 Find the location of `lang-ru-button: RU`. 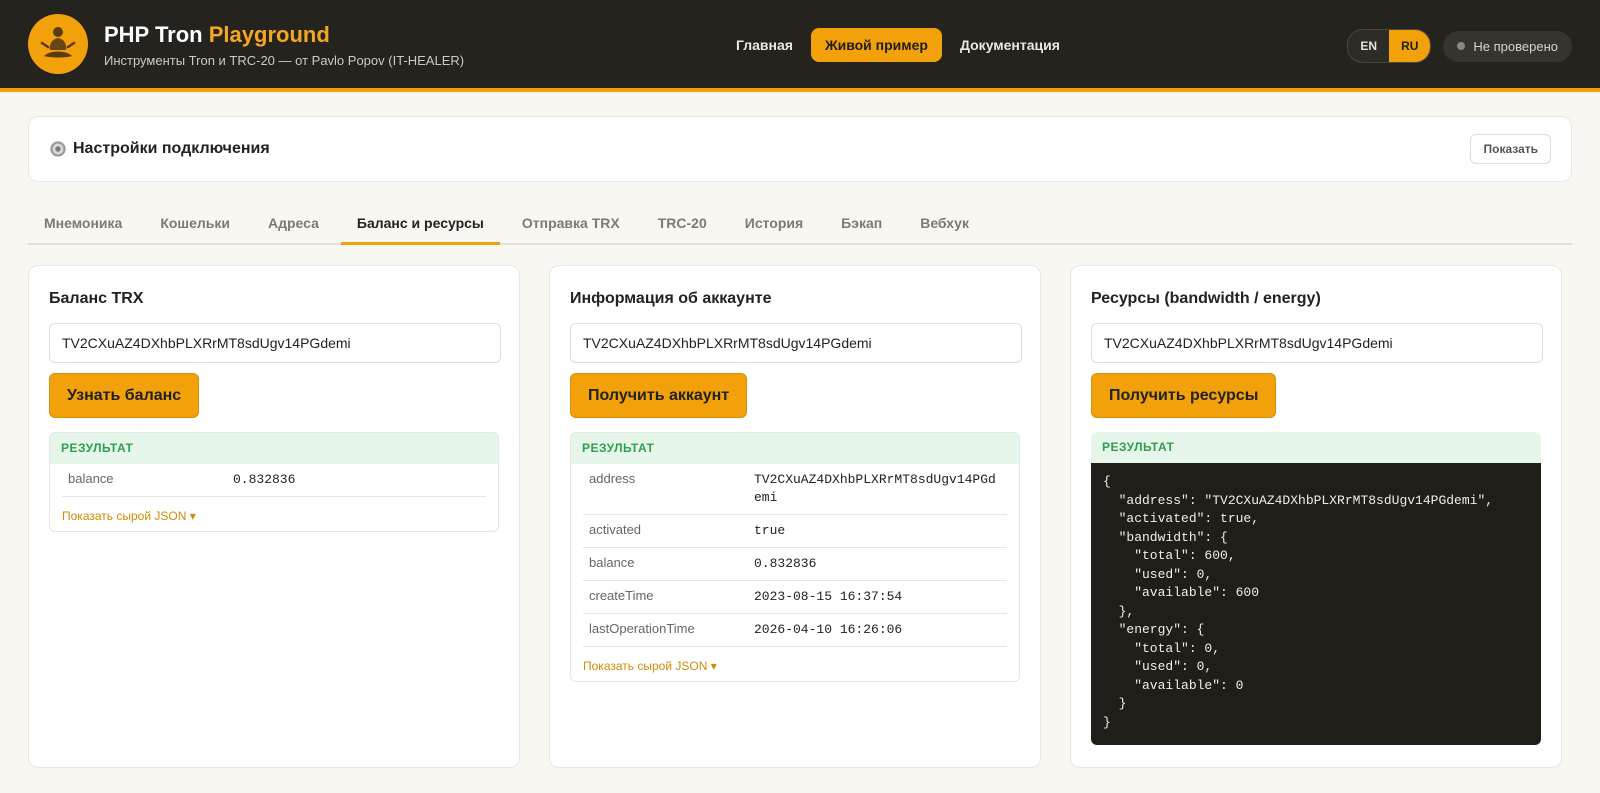

lang-ru-button: RU is located at coordinates (1410, 46).